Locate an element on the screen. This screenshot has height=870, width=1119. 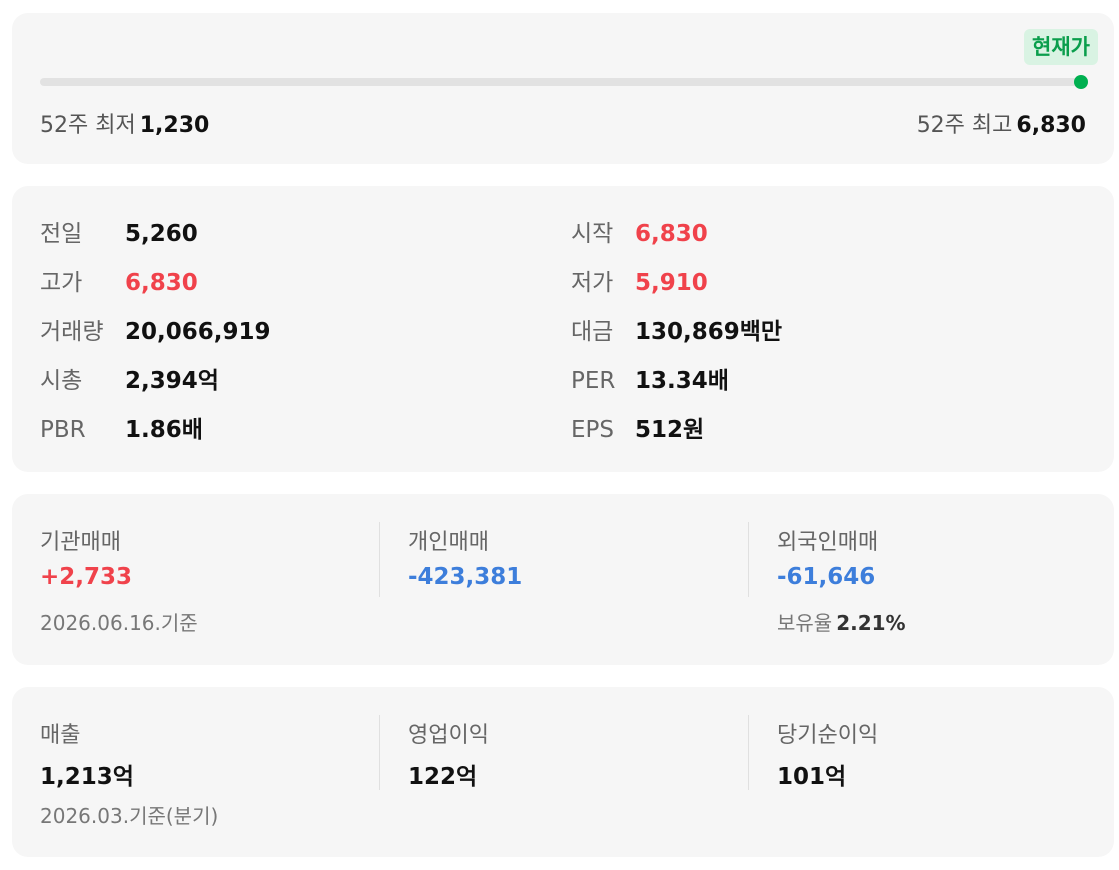
week52-low-value: 1,230 is located at coordinates (174, 125).